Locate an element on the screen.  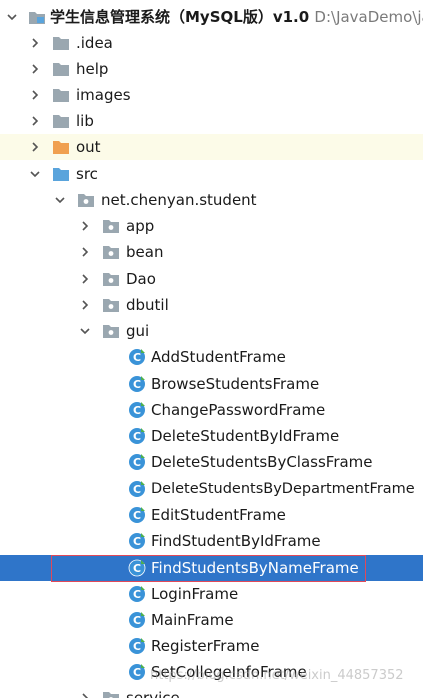
tree-row-gui: gui is located at coordinates (211, 331).